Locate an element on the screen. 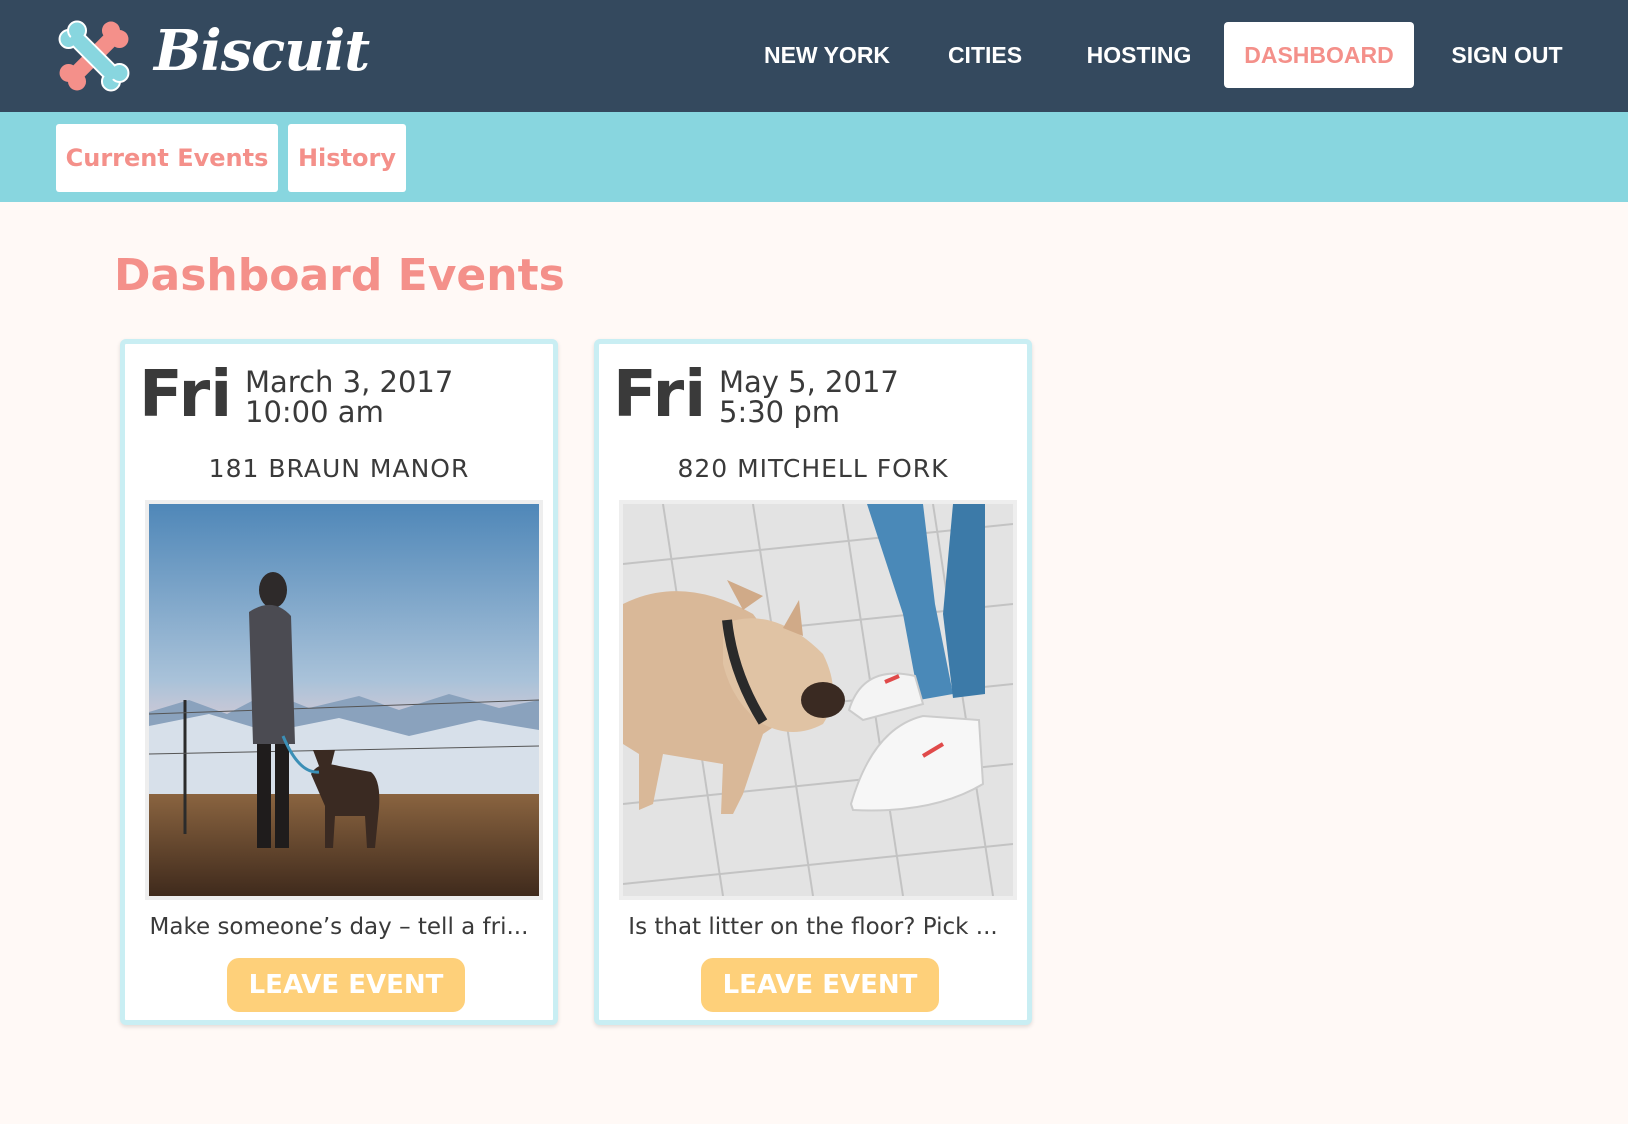 The image size is (1628, 1124). tab-current-events: Current Events is located at coordinates (167, 158).